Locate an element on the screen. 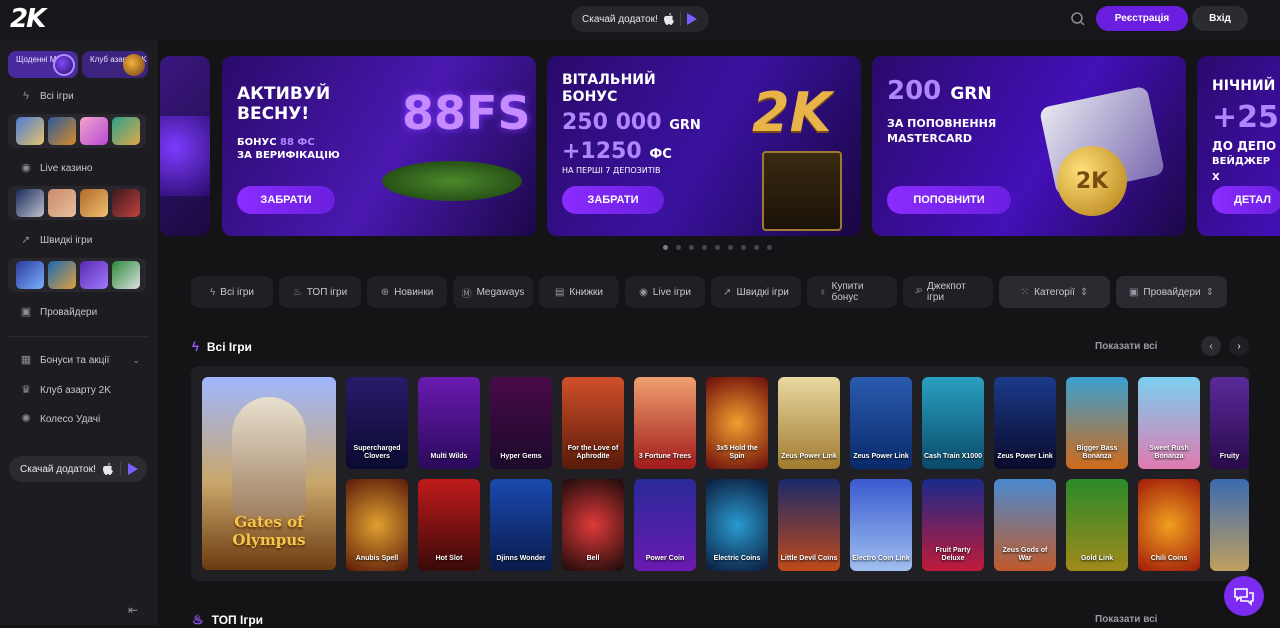 The image size is (1280, 628). sidebar-item-all-games: ϟ Всі ігри is located at coordinates (47, 96).